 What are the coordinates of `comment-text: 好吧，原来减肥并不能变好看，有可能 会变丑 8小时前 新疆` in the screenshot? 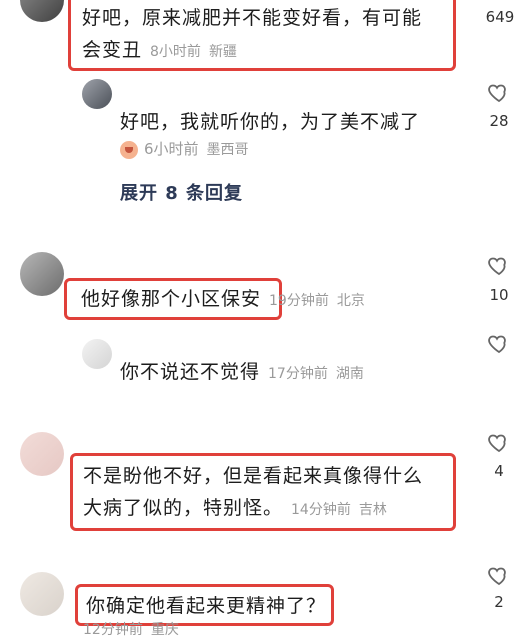 It's located at (262, 35).